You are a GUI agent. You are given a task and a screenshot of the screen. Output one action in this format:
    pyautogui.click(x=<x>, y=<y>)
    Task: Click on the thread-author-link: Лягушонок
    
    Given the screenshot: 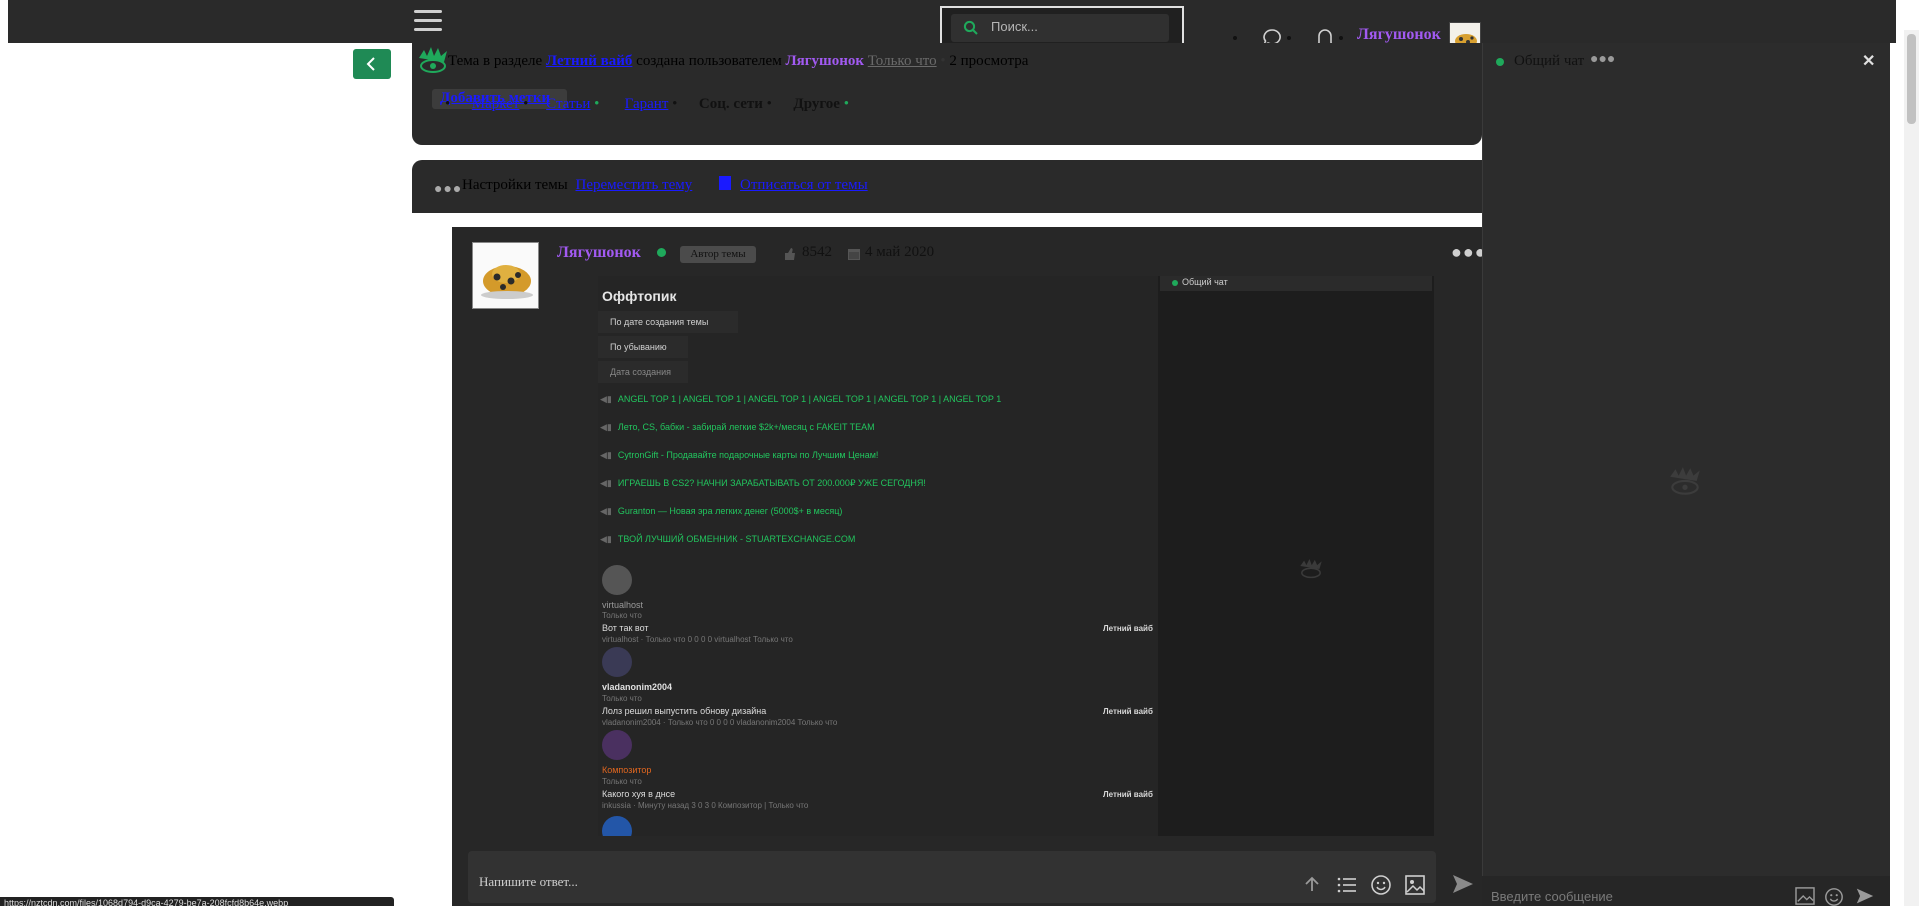 What is the action you would take?
    pyautogui.click(x=824, y=61)
    